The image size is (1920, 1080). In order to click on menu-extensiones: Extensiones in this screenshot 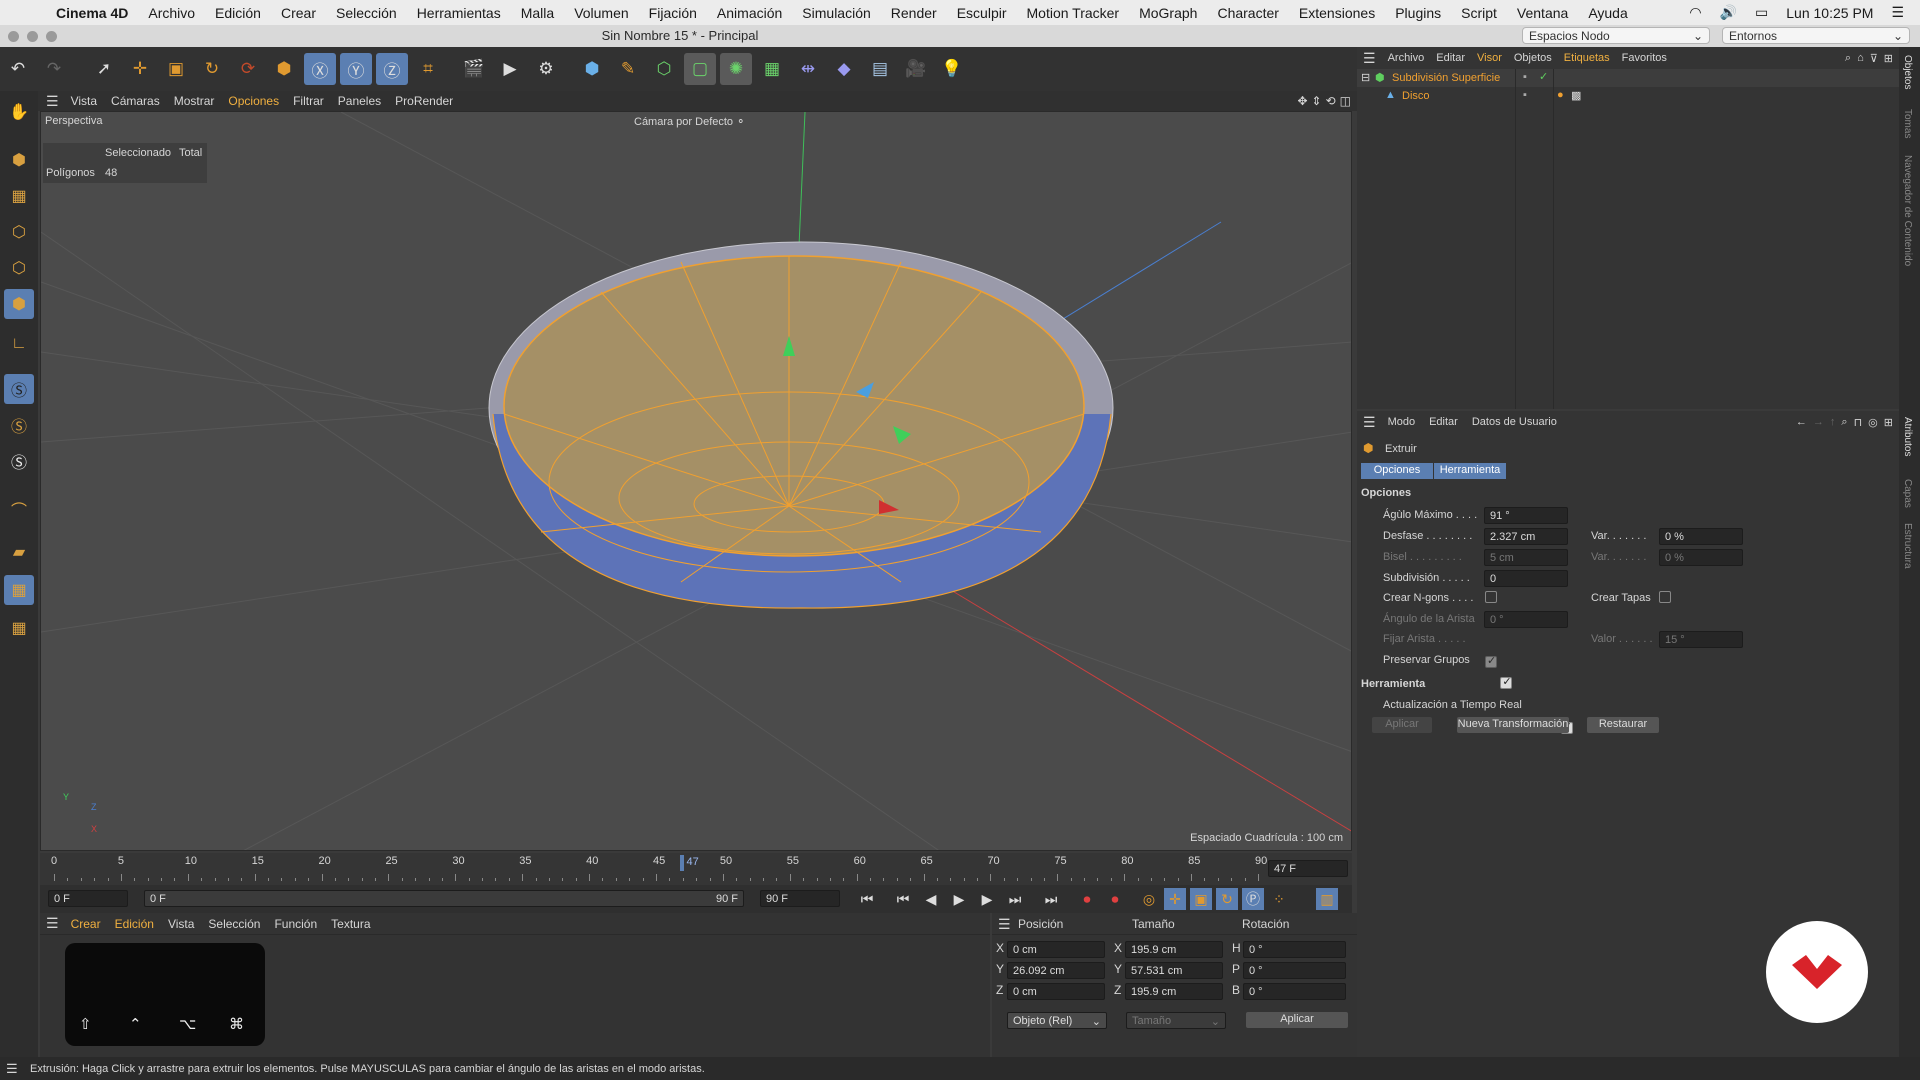, I will do `click(1337, 13)`.